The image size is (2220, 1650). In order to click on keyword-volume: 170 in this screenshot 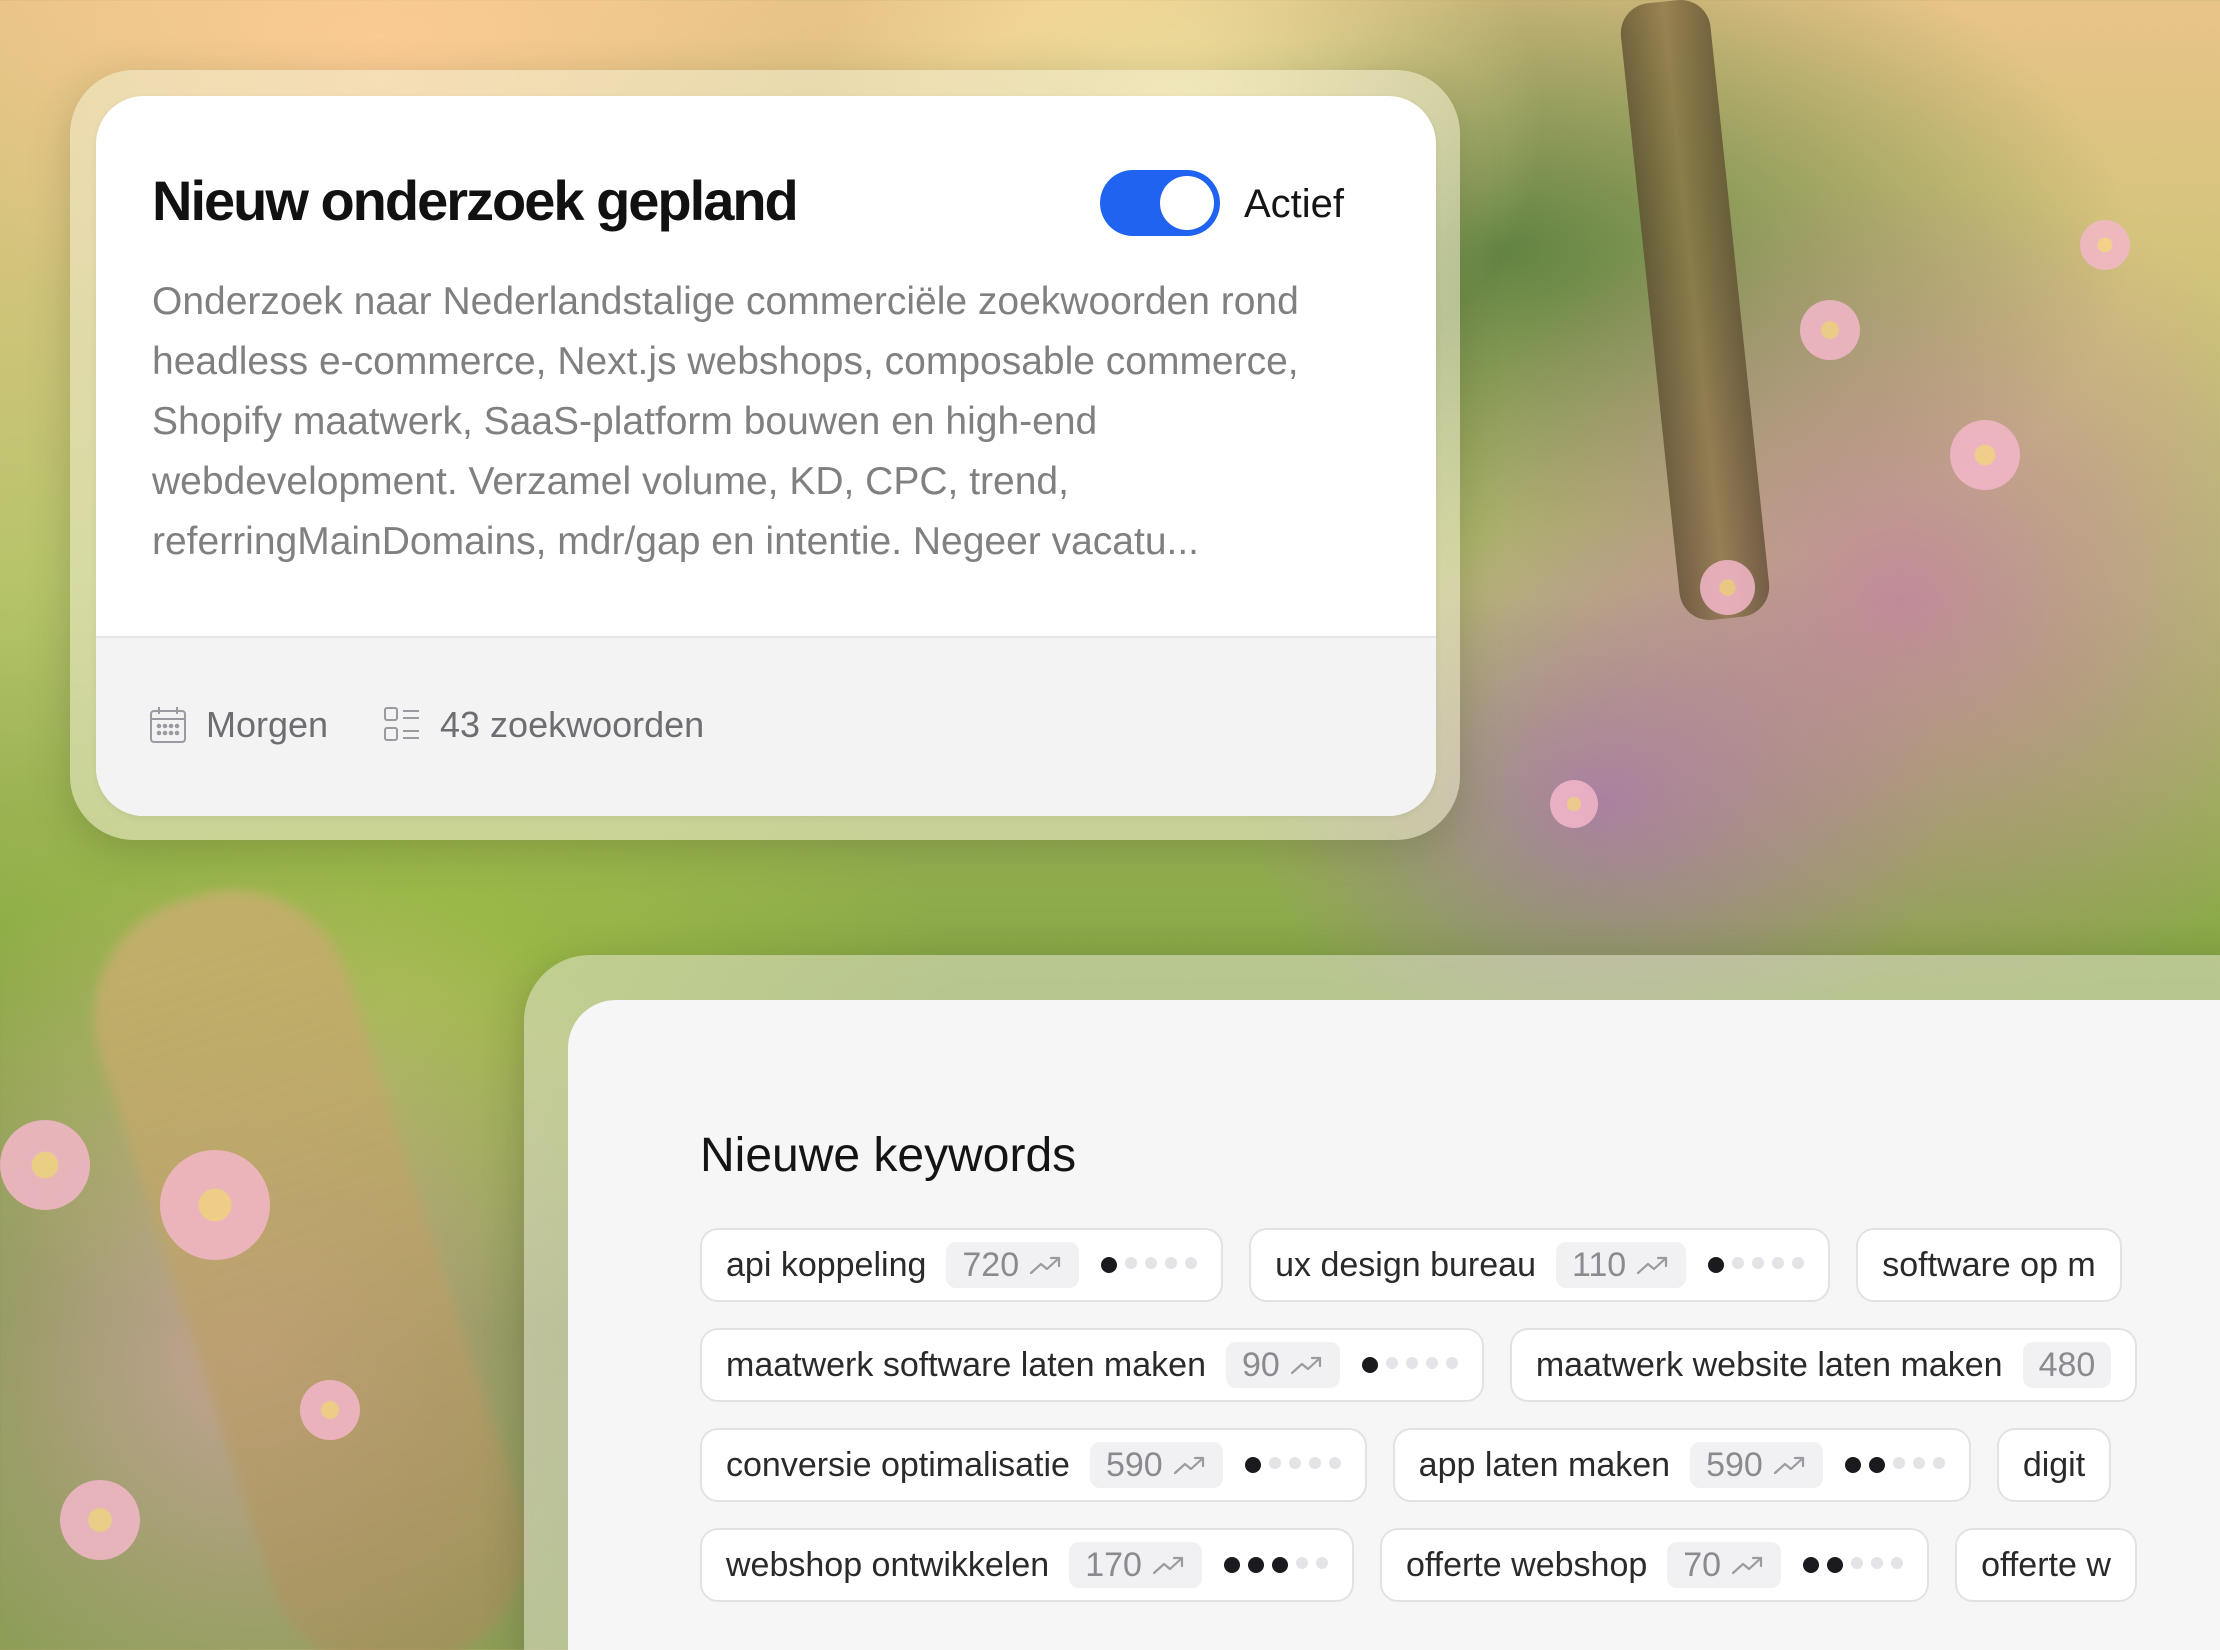, I will do `click(1135, 1565)`.